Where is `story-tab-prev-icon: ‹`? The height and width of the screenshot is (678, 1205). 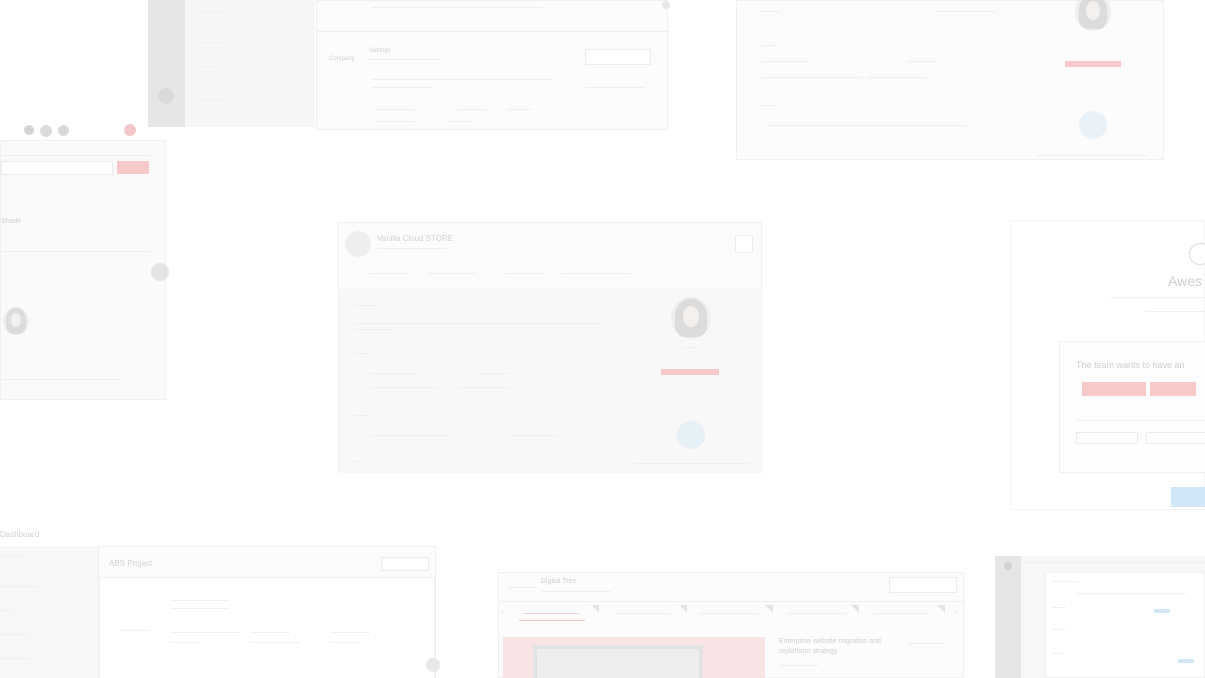 story-tab-prev-icon: ‹ is located at coordinates (502, 613).